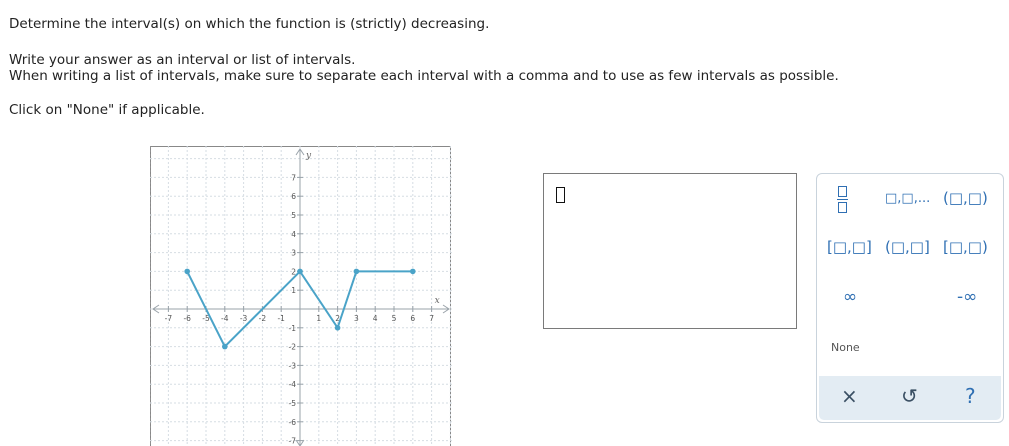 This screenshot has height=446, width=1009. I want to click on negative-infinity-button: -∞, so click(967, 297).